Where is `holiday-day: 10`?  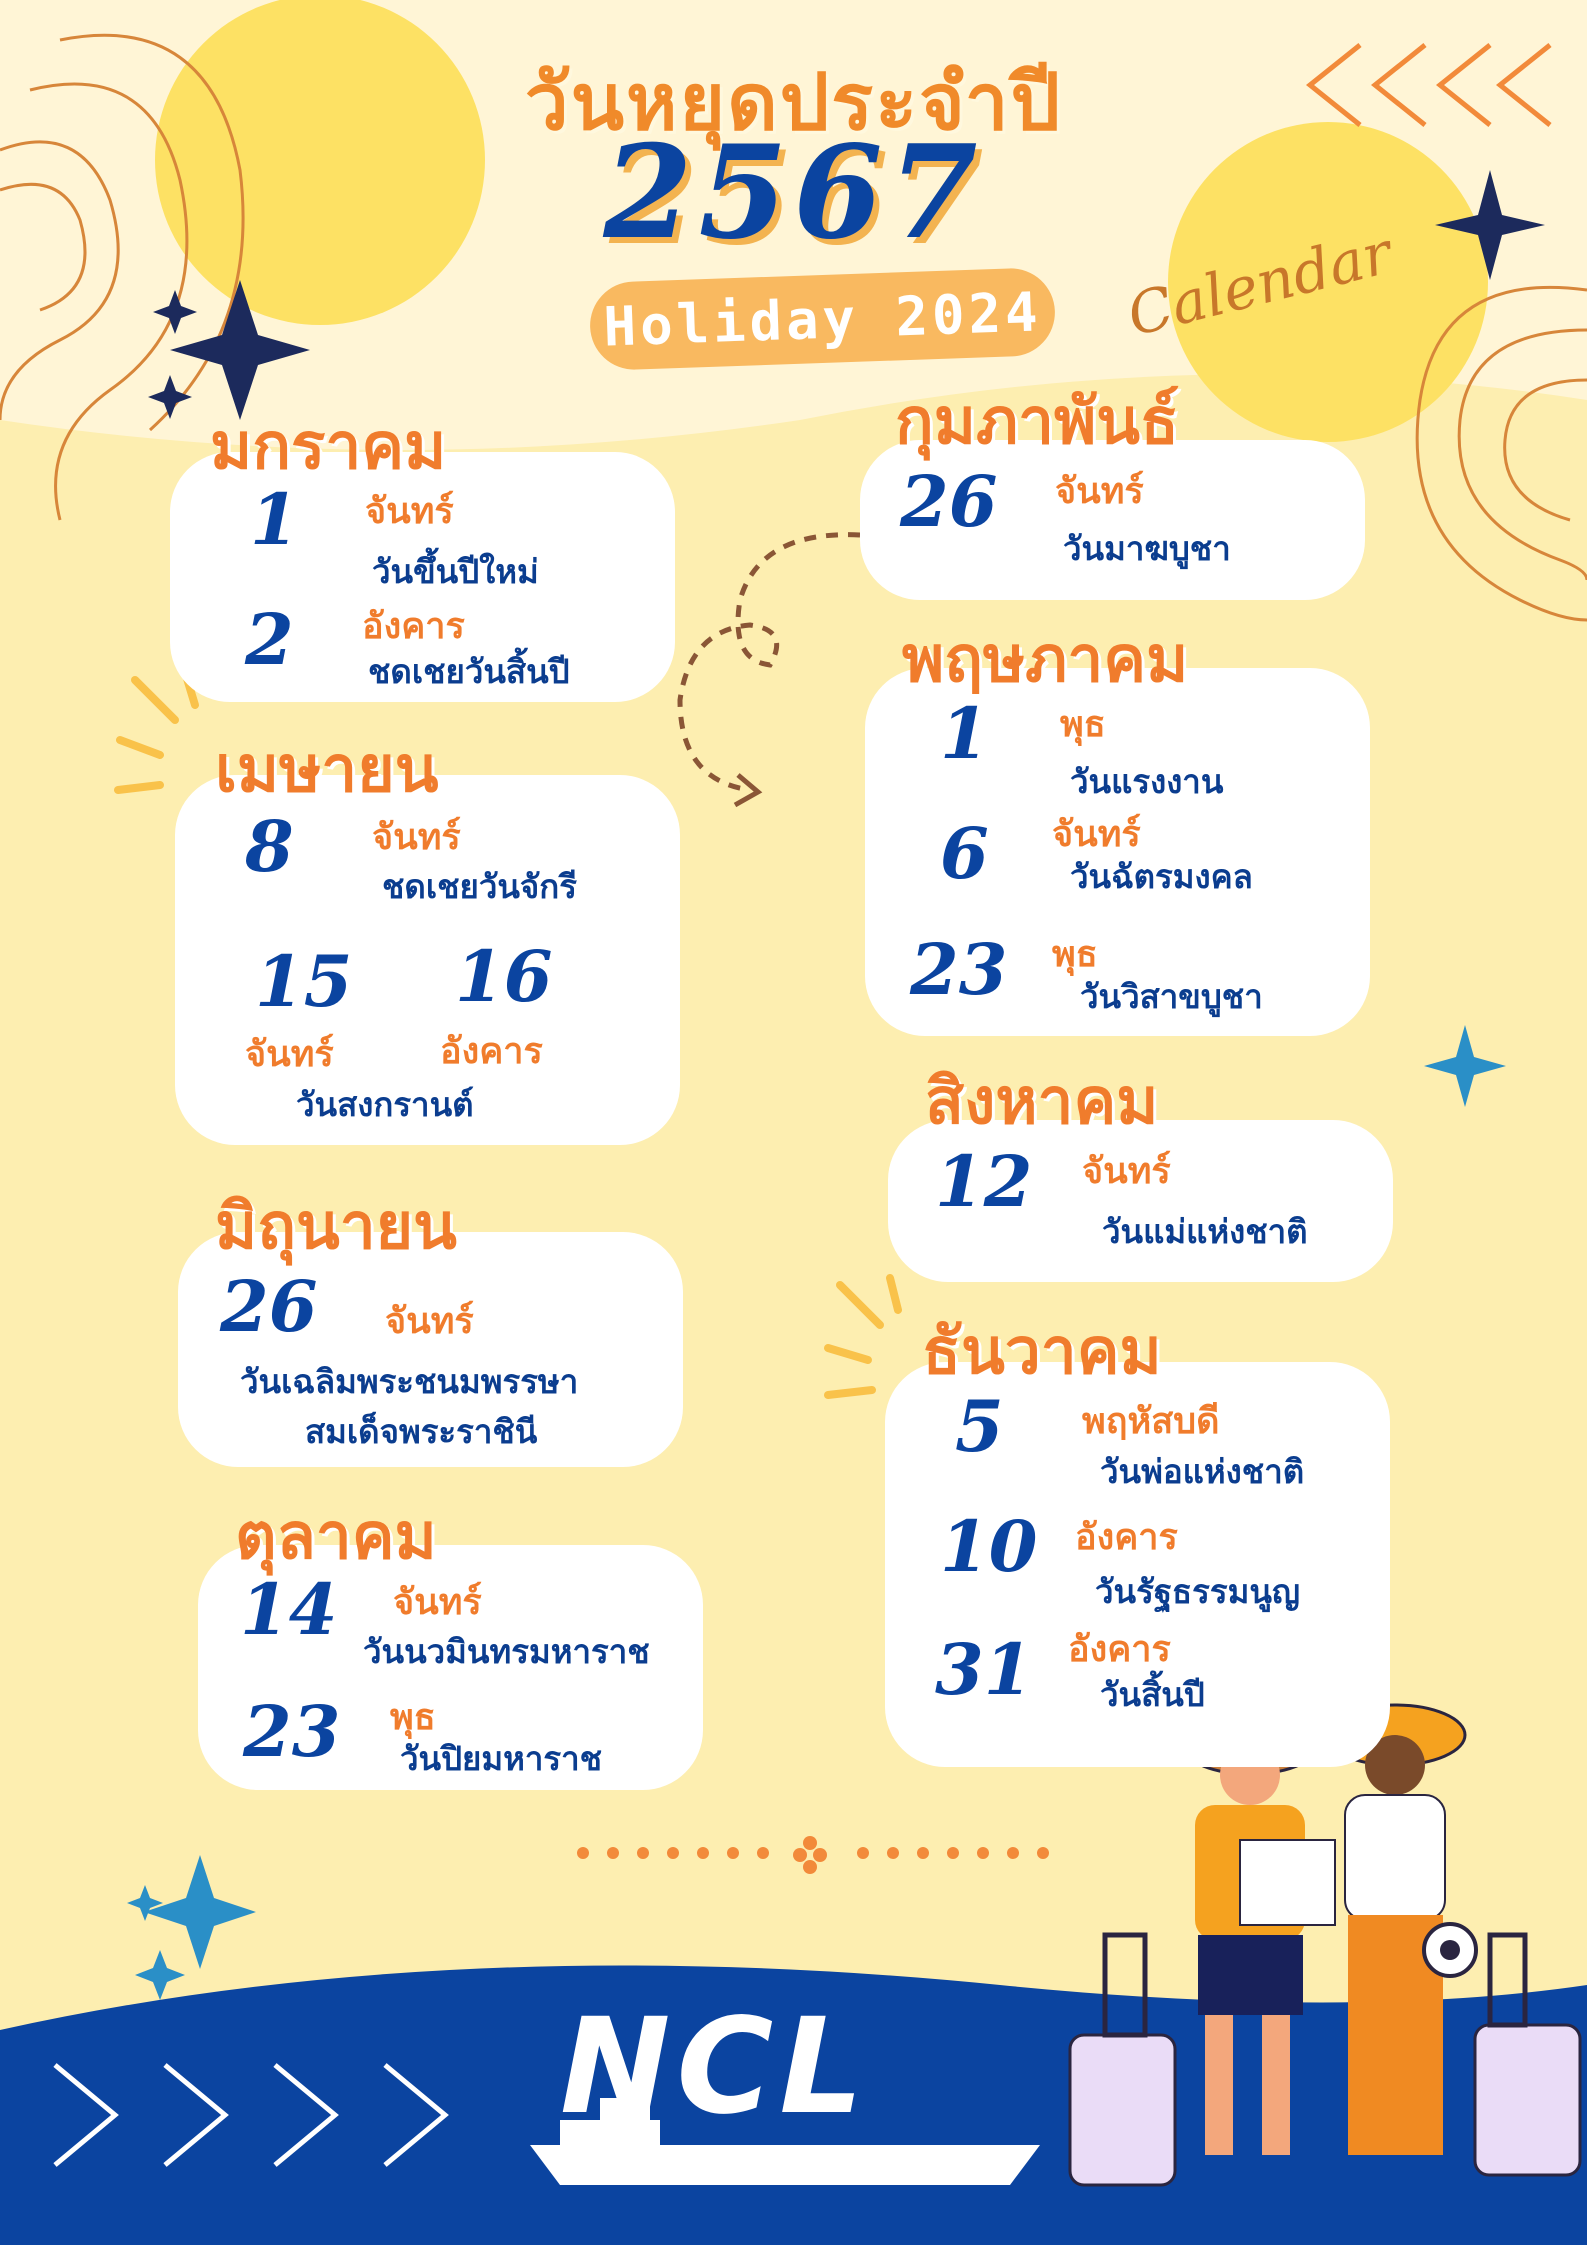 holiday-day: 10 is located at coordinates (989, 1546).